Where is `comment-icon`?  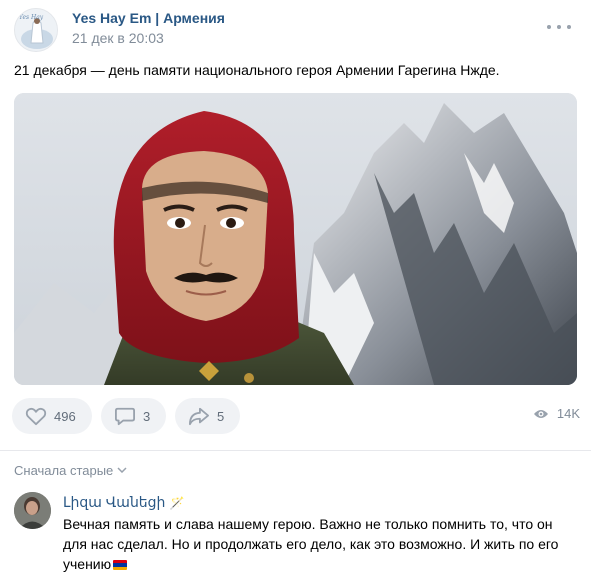
comment-icon is located at coordinates (125, 416).